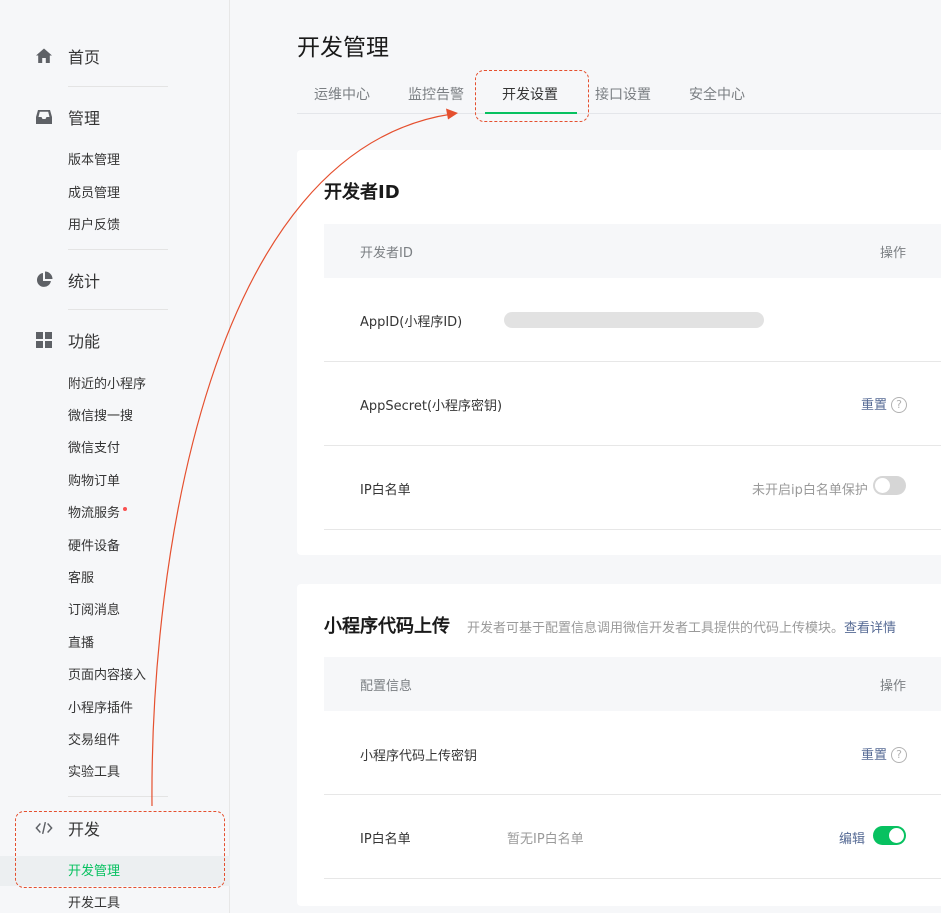 This screenshot has height=913, width=941. I want to click on code-upload-title: 小程序代码上传, so click(387, 626).